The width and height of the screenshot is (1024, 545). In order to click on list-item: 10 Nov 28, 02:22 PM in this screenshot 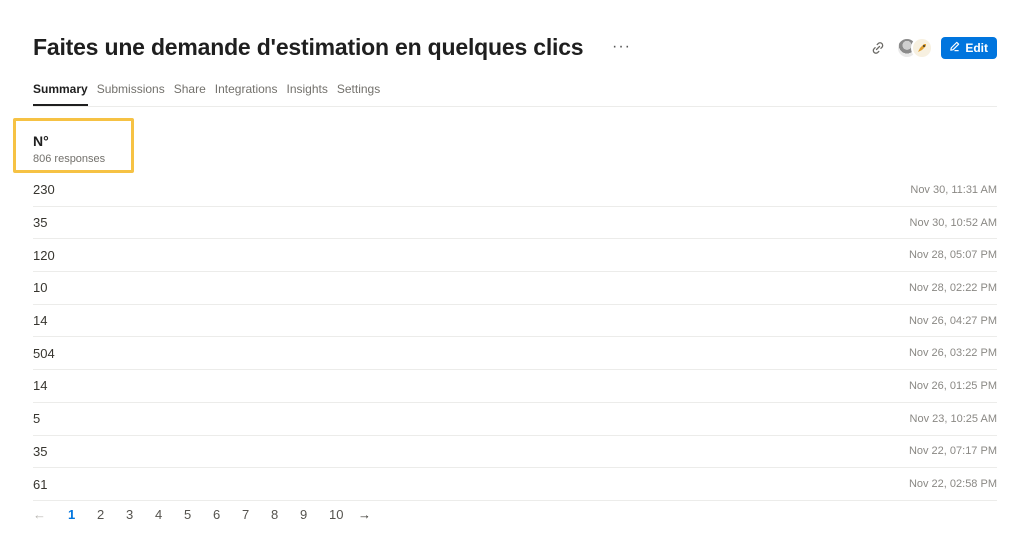, I will do `click(515, 288)`.